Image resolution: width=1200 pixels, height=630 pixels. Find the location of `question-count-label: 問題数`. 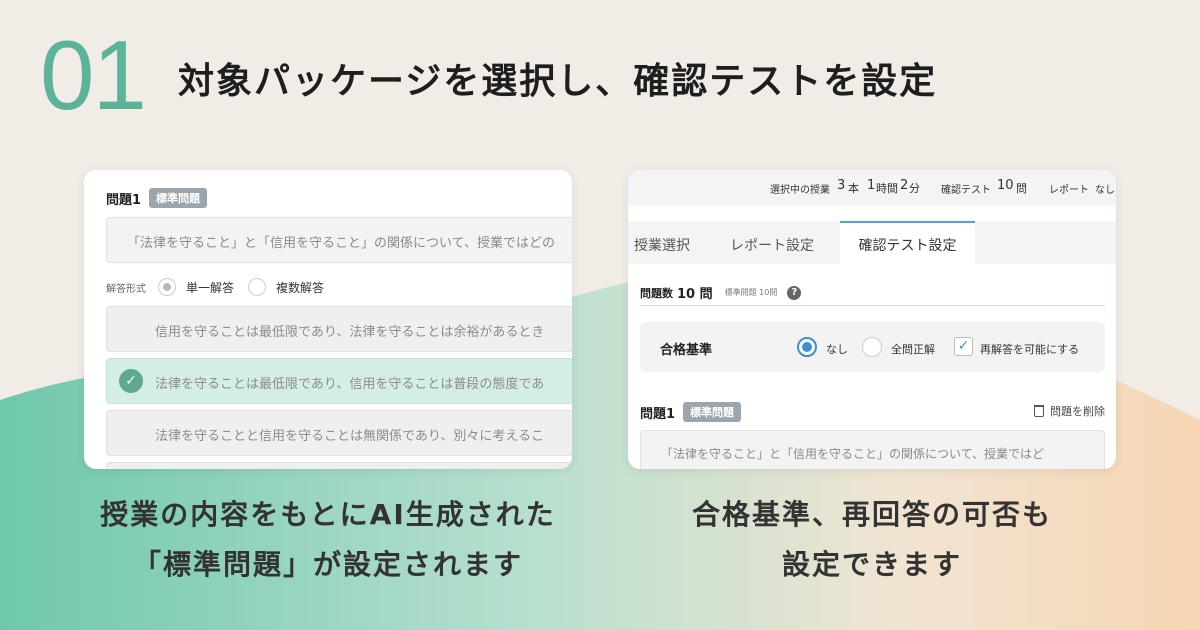

question-count-label: 問題数 is located at coordinates (656, 293).